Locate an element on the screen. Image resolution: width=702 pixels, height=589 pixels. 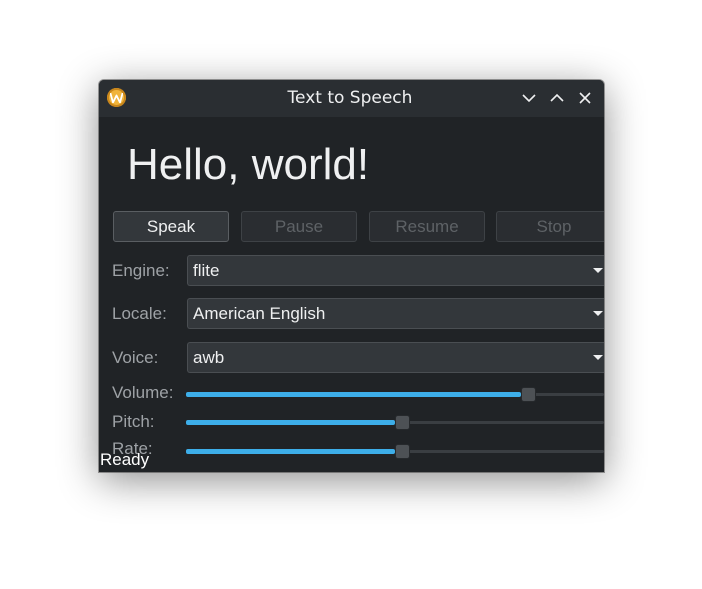
pitch-slider is located at coordinates (395, 423).